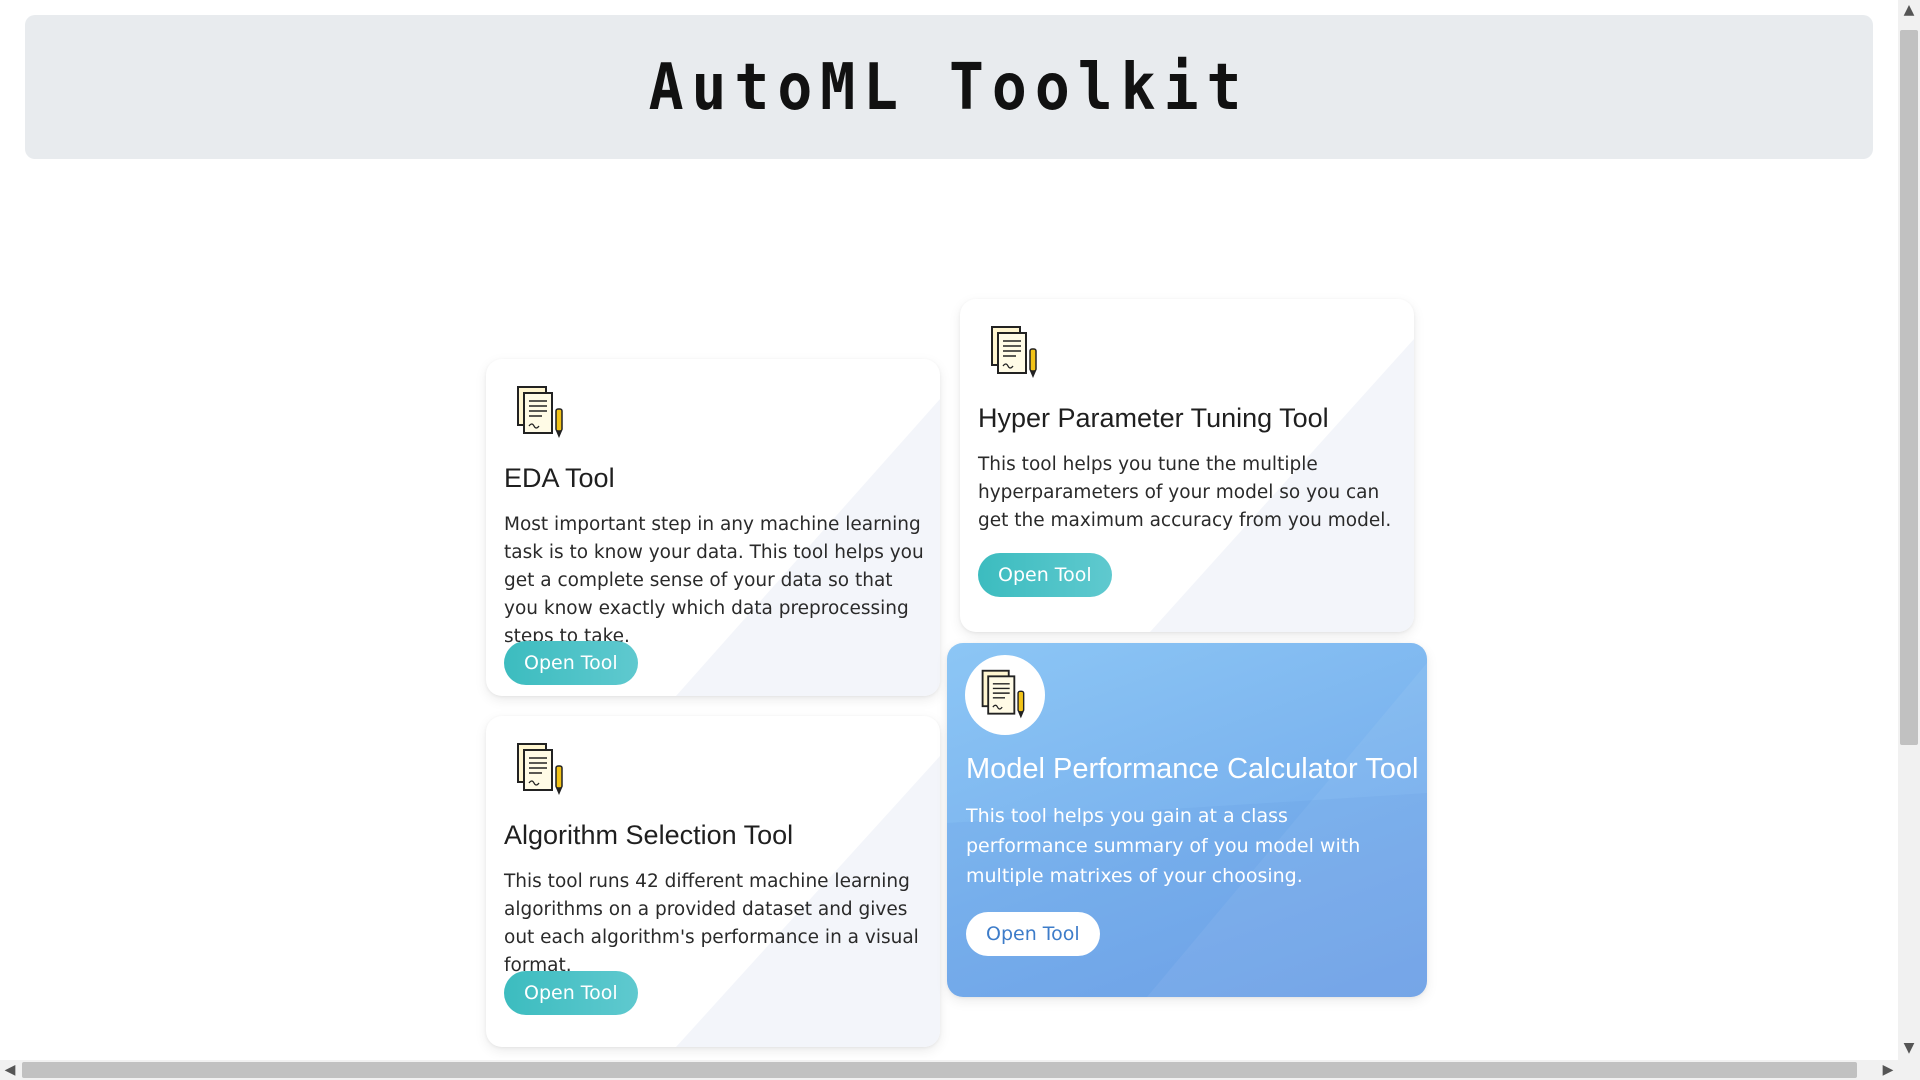  I want to click on icon-badge, so click(1005, 695).